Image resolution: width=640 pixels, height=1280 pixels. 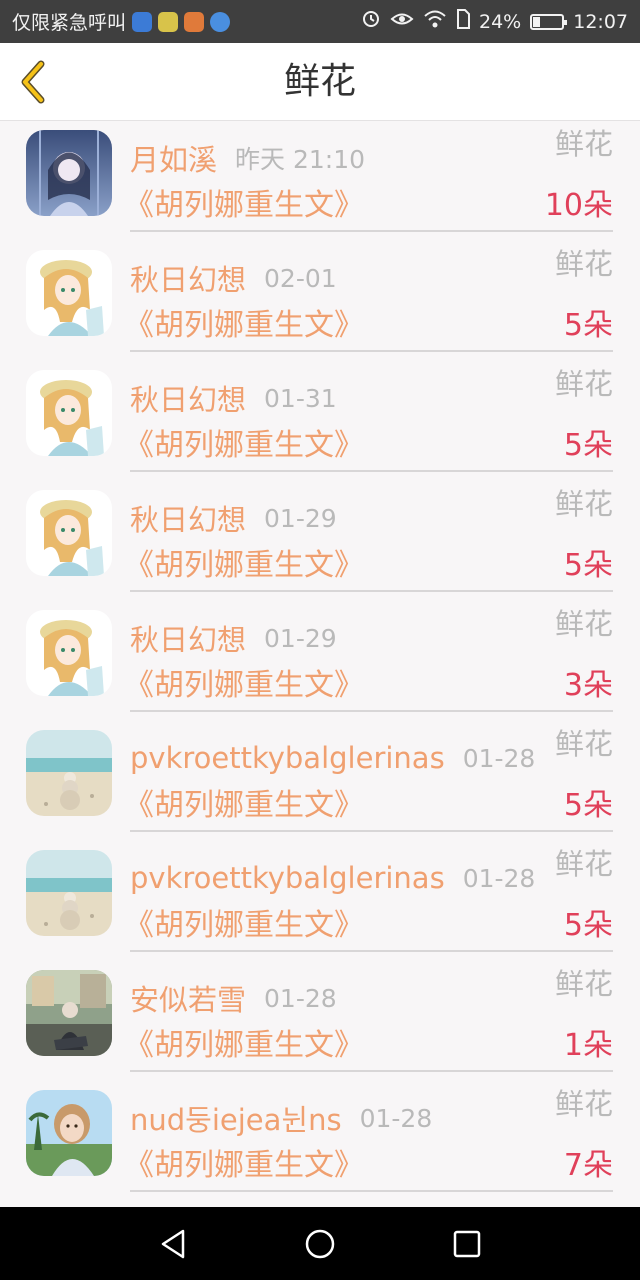 I want to click on list-item-header: nud둥iejea뉜ns 01-28, so click(x=371, y=1118).